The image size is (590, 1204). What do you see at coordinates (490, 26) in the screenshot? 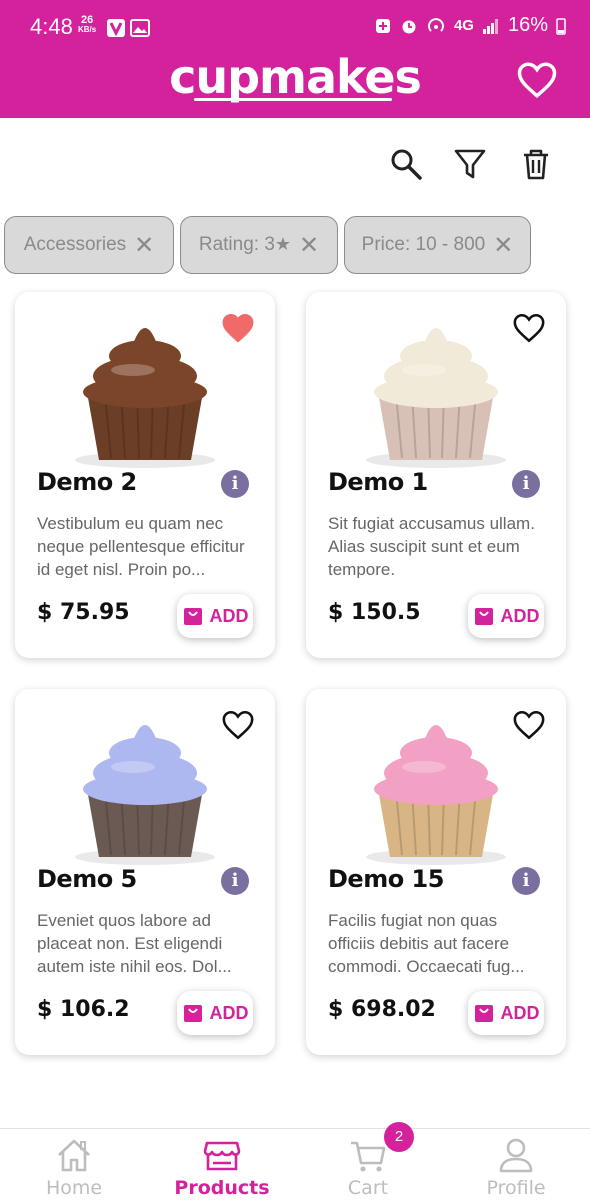
I see `signal-icon` at bounding box center [490, 26].